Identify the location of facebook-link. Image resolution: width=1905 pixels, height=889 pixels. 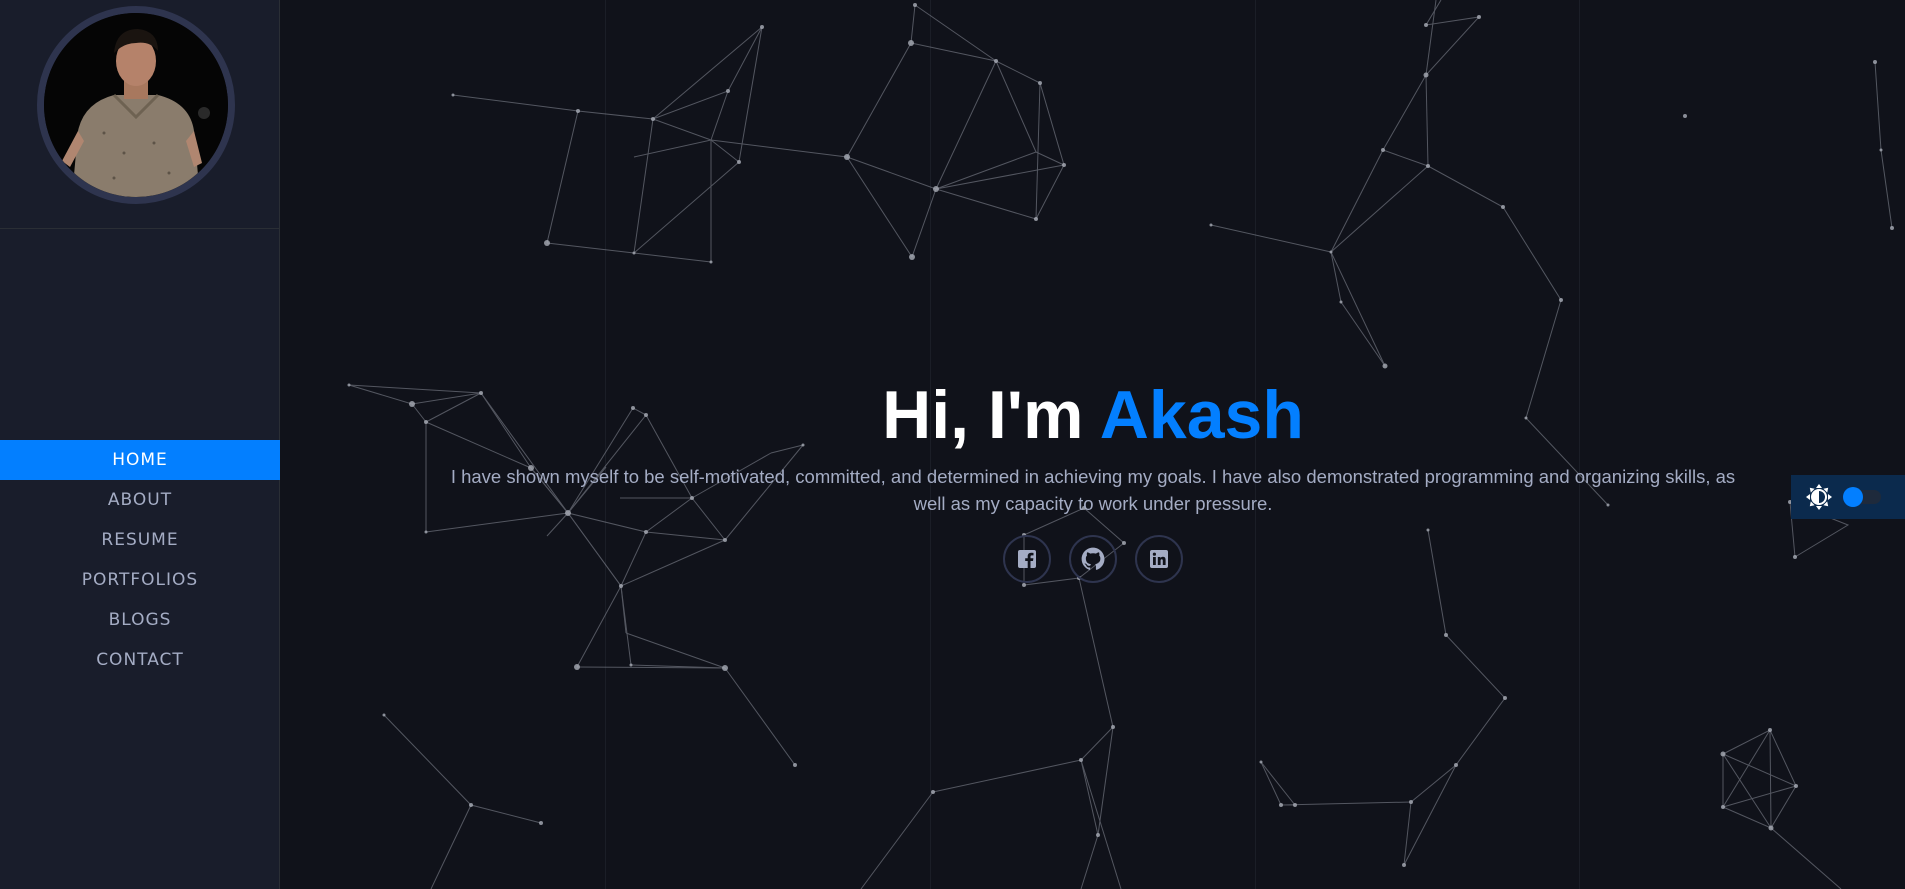
(1027, 559).